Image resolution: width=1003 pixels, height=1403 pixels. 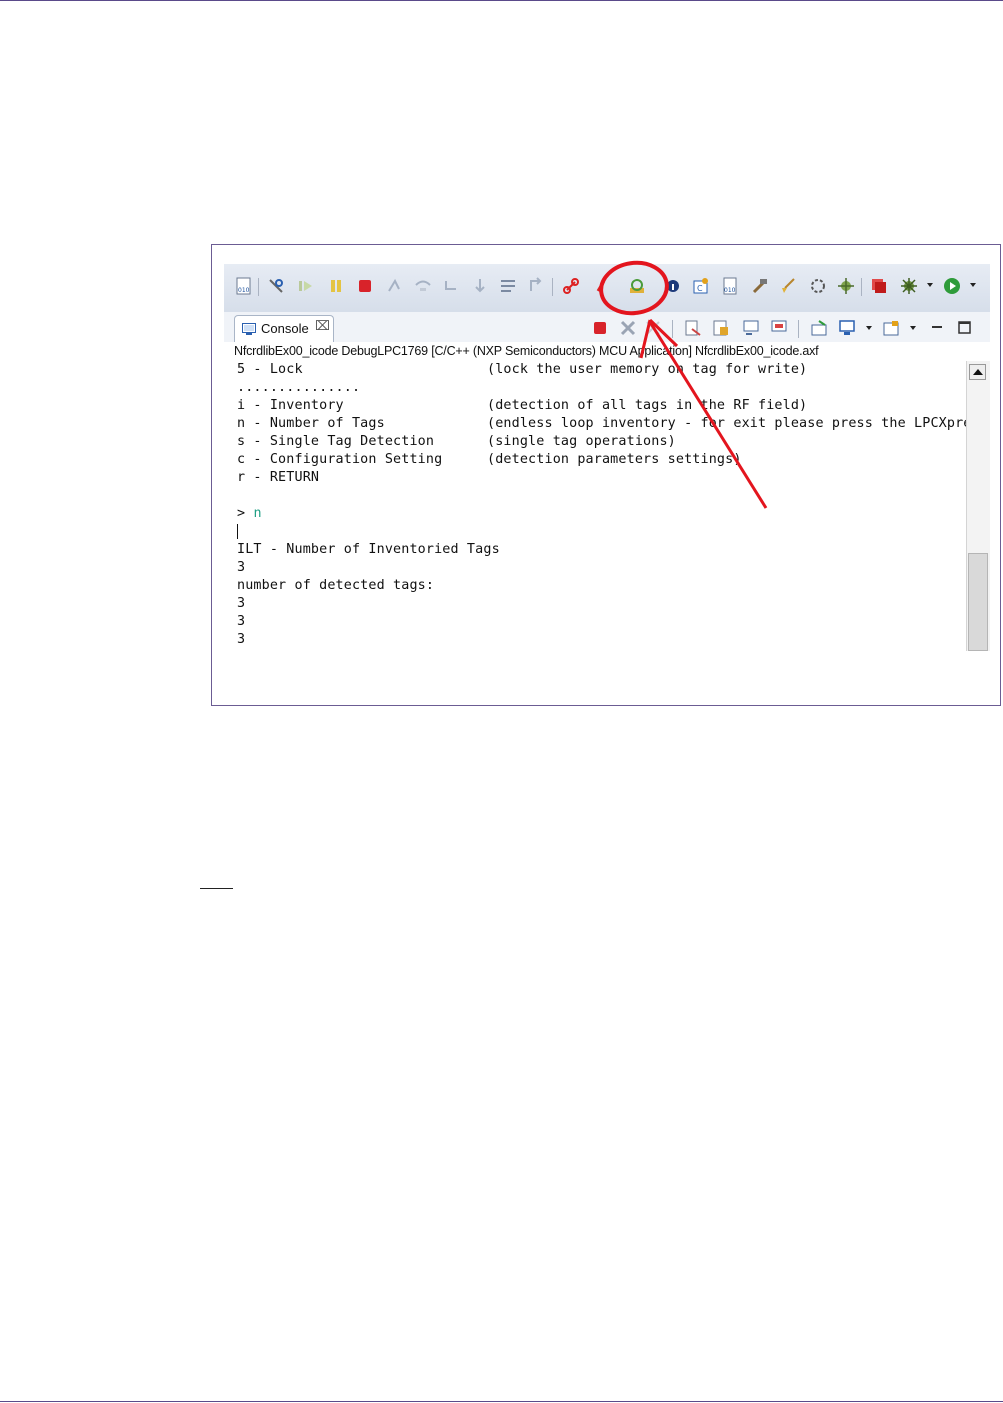 What do you see at coordinates (368, 549) in the screenshot?
I see `console-line: ILT - Number of Inventoried Tags` at bounding box center [368, 549].